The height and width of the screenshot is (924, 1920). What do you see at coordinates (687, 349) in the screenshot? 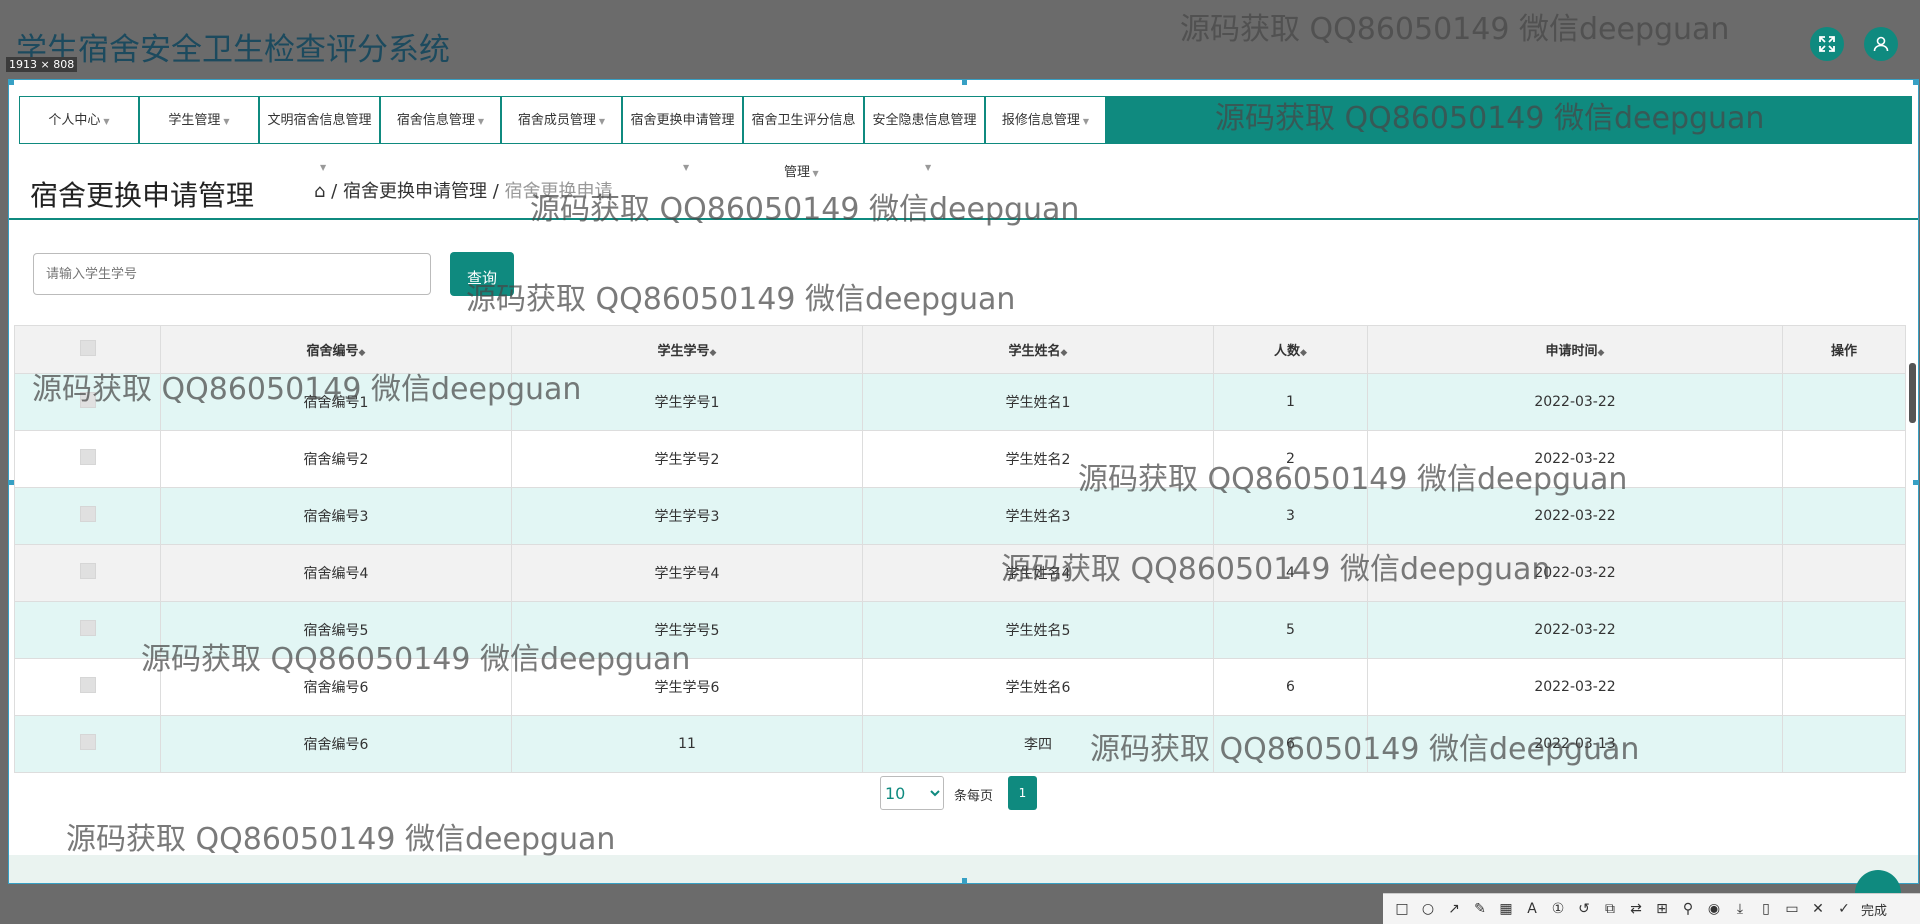
I see `col-header-student-id: 学生学号◆` at bounding box center [687, 349].